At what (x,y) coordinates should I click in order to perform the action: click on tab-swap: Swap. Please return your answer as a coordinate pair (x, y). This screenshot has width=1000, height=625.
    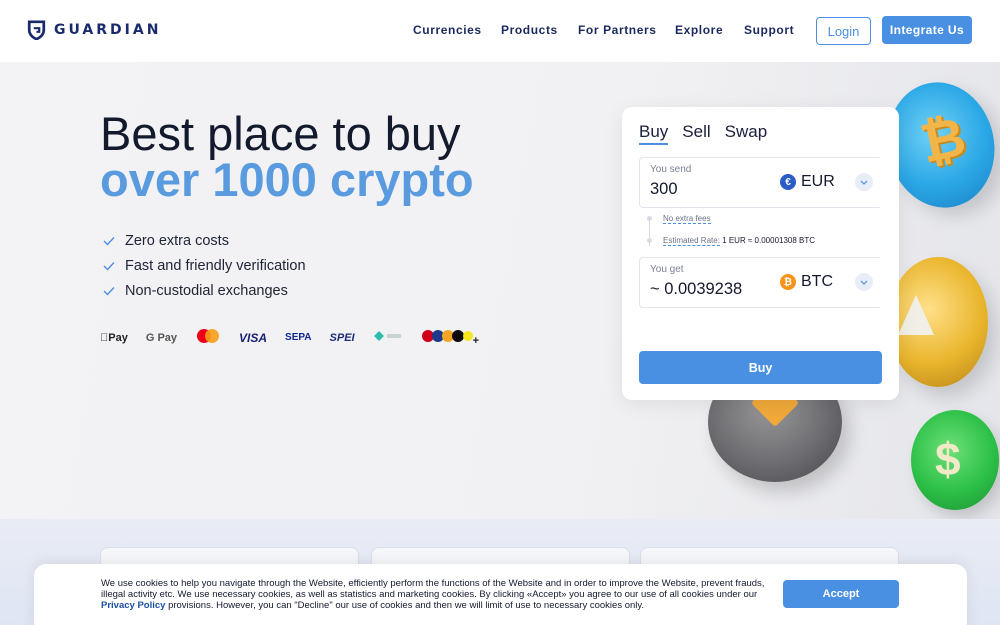
    Looking at the image, I should click on (746, 133).